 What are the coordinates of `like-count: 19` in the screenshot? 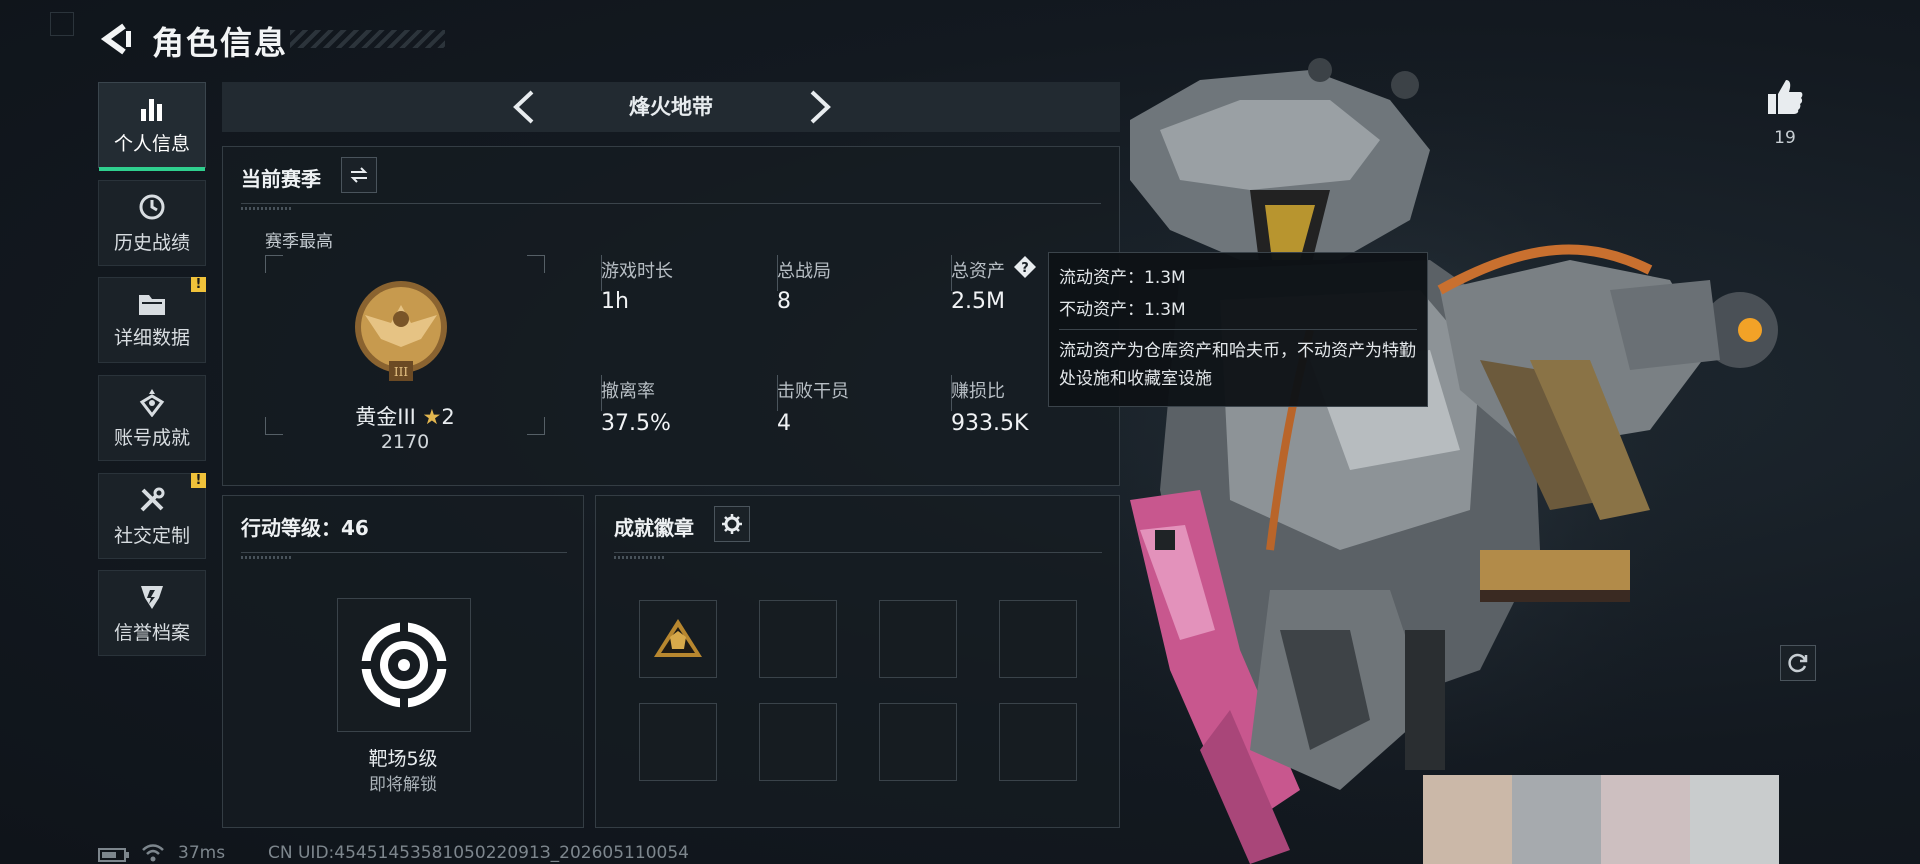 It's located at (1785, 138).